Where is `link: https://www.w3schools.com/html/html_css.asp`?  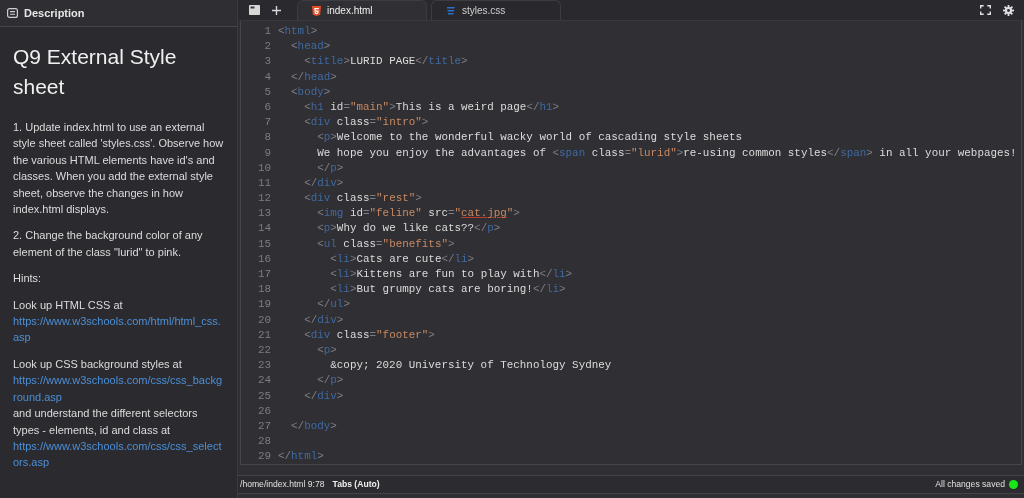 link: https://www.w3schools.com/html/html_css.asp is located at coordinates (119, 329).